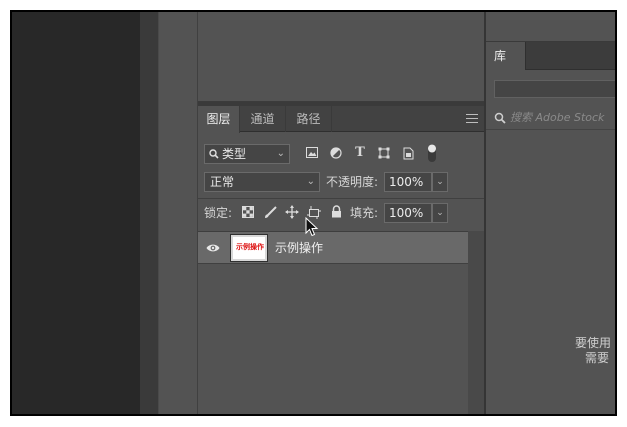  I want to click on adjustment-filter-icon, so click(336, 154).